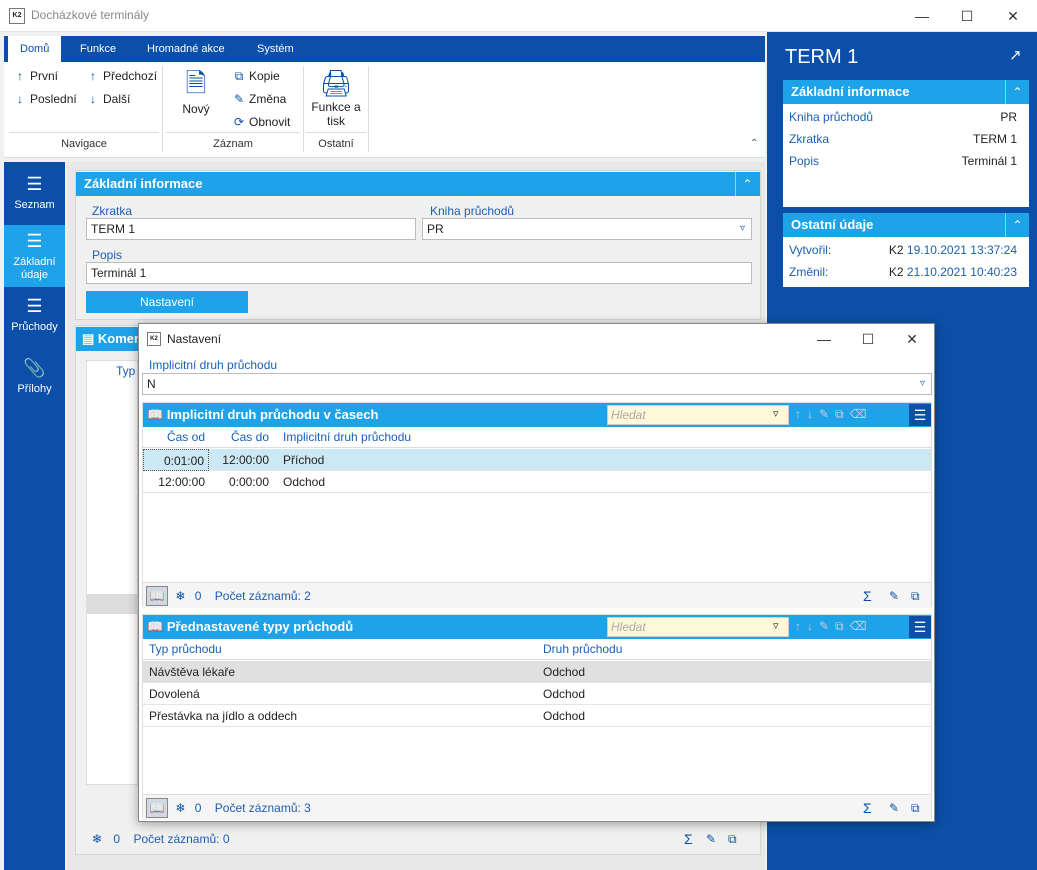 The width and height of the screenshot is (1037, 870). I want to click on previous-button: ↑ Předchozí, so click(121, 76).